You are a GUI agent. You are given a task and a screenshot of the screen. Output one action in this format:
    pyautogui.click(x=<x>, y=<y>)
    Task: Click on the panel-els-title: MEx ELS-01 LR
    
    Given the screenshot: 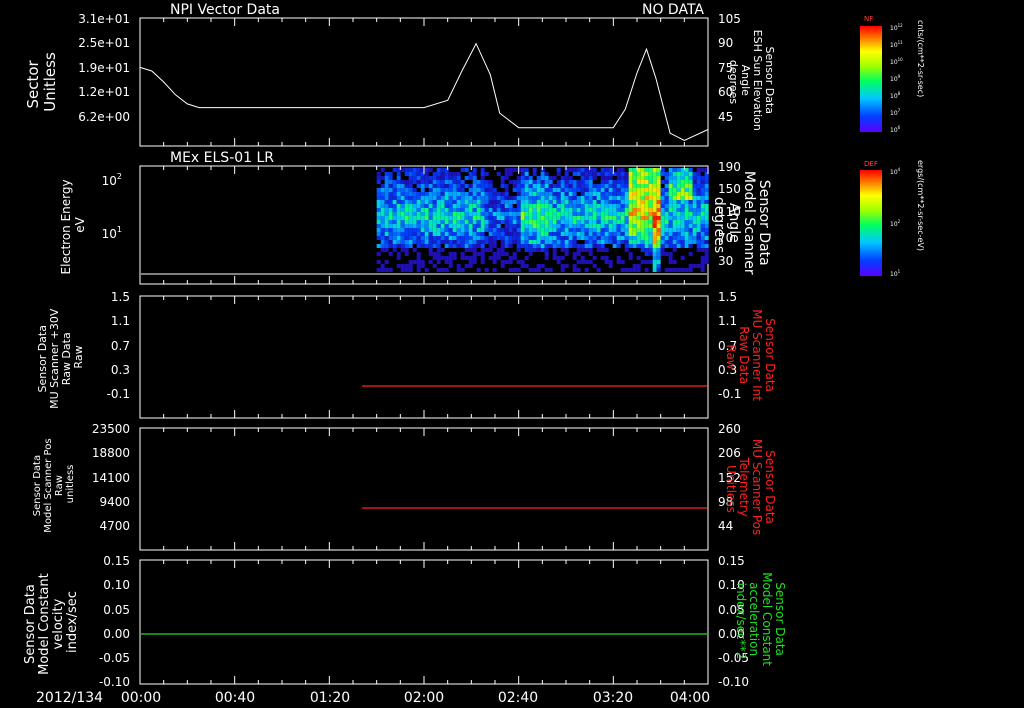 What is the action you would take?
    pyautogui.click(x=222, y=158)
    